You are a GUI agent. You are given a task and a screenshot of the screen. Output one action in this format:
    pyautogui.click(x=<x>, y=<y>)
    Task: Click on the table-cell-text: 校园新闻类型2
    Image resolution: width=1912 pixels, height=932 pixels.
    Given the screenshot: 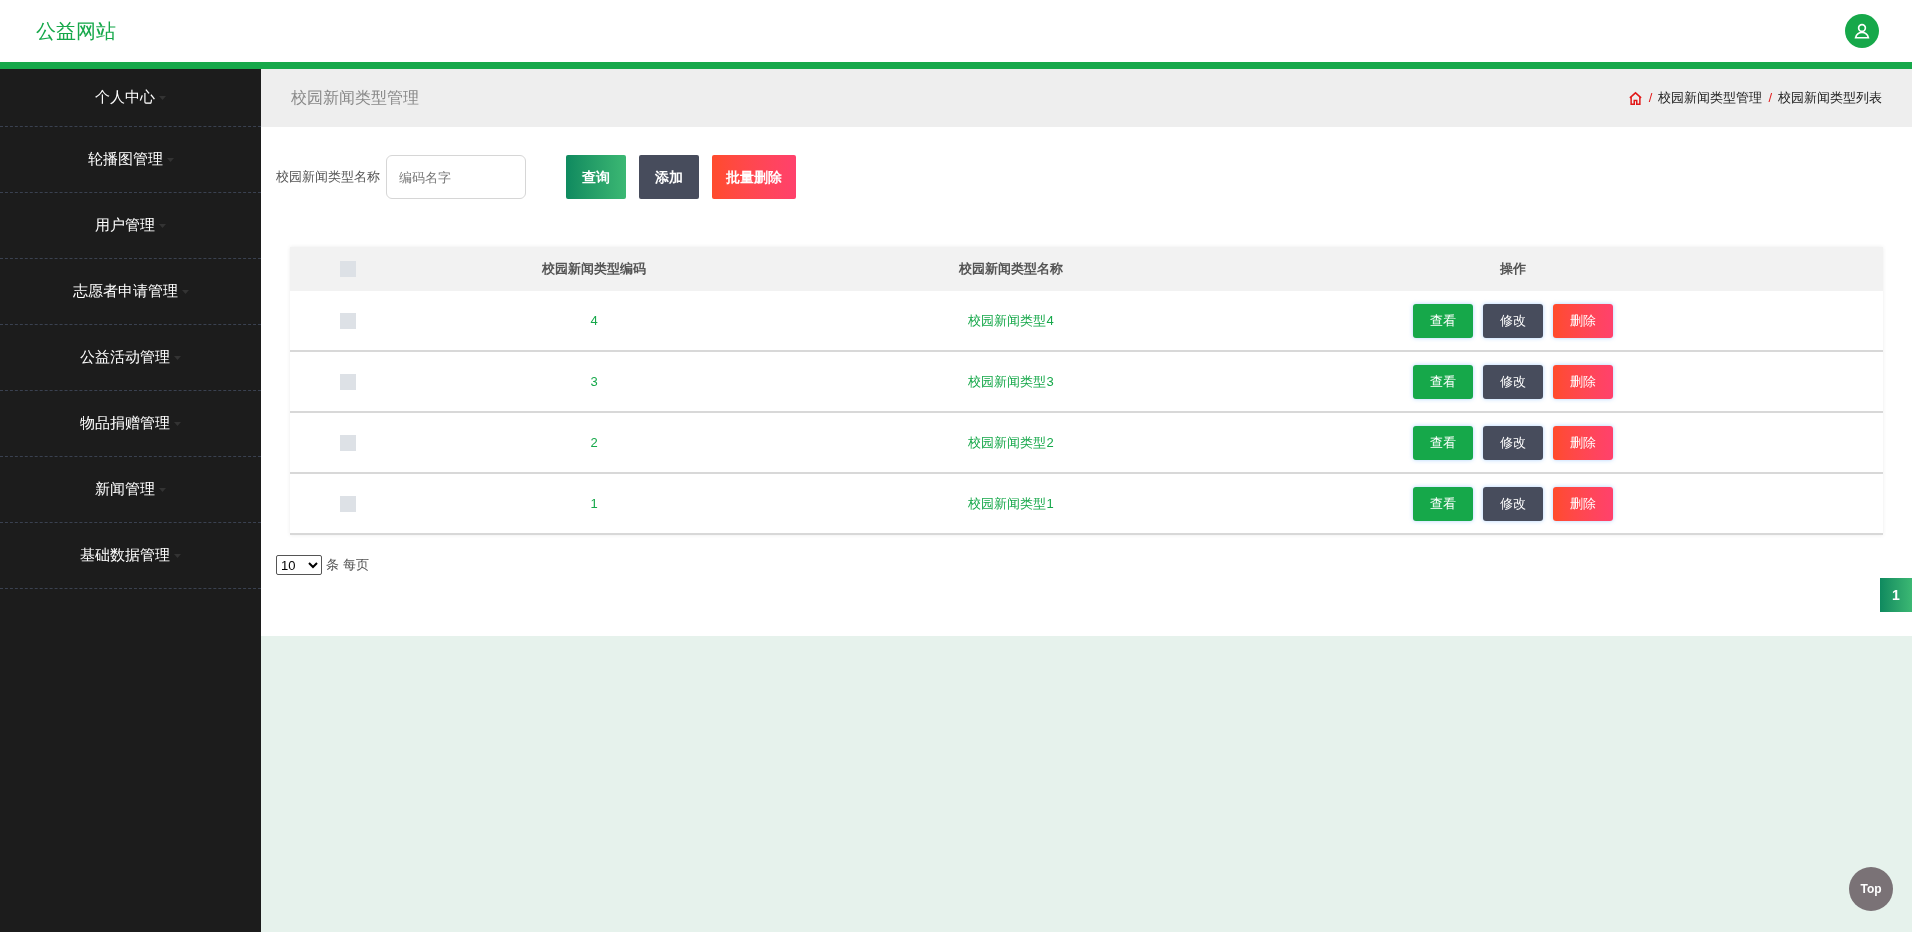 What is the action you would take?
    pyautogui.click(x=1011, y=442)
    